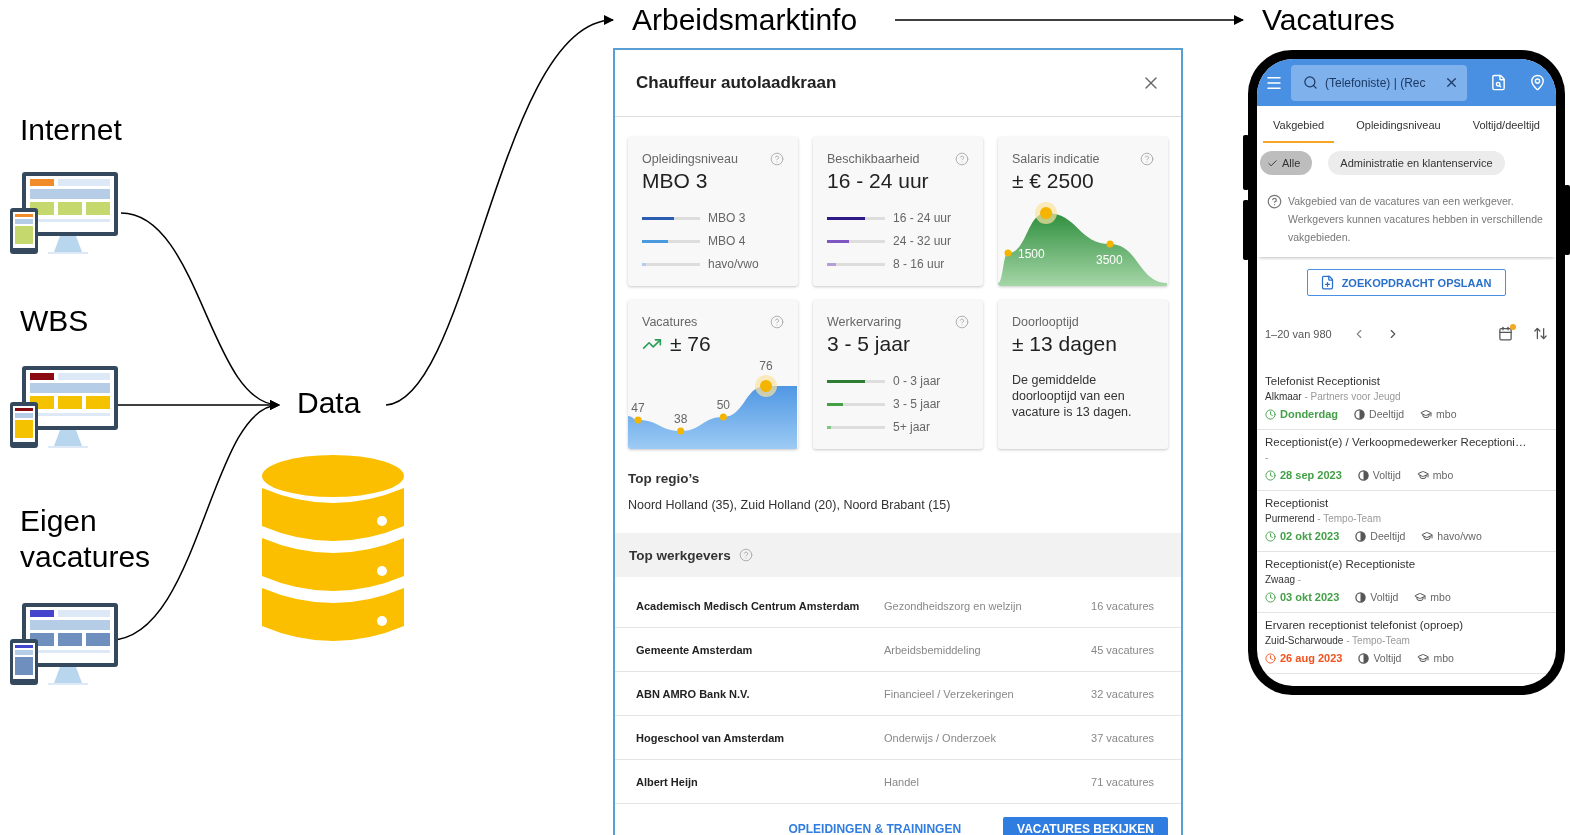 This screenshot has width=1570, height=835. What do you see at coordinates (1122, 737) in the screenshot?
I see `vacancy-count: 37 vacatures` at bounding box center [1122, 737].